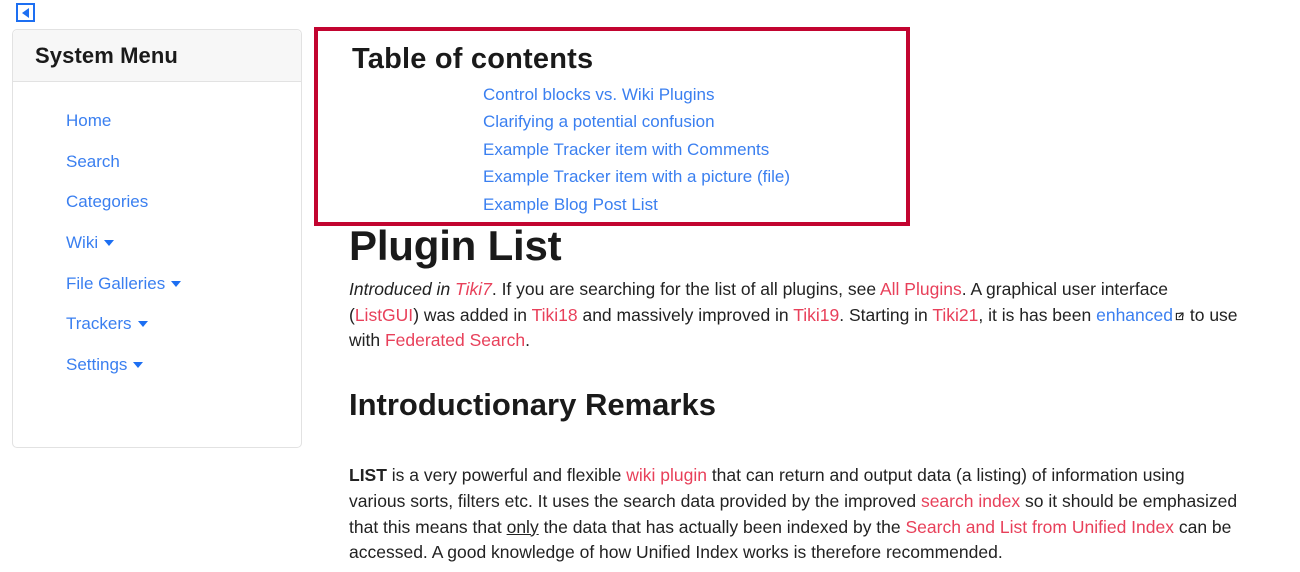 Image resolution: width=1300 pixels, height=572 pixels. Describe the element at coordinates (527, 340) in the screenshot. I see `intro-text-9: .` at that location.